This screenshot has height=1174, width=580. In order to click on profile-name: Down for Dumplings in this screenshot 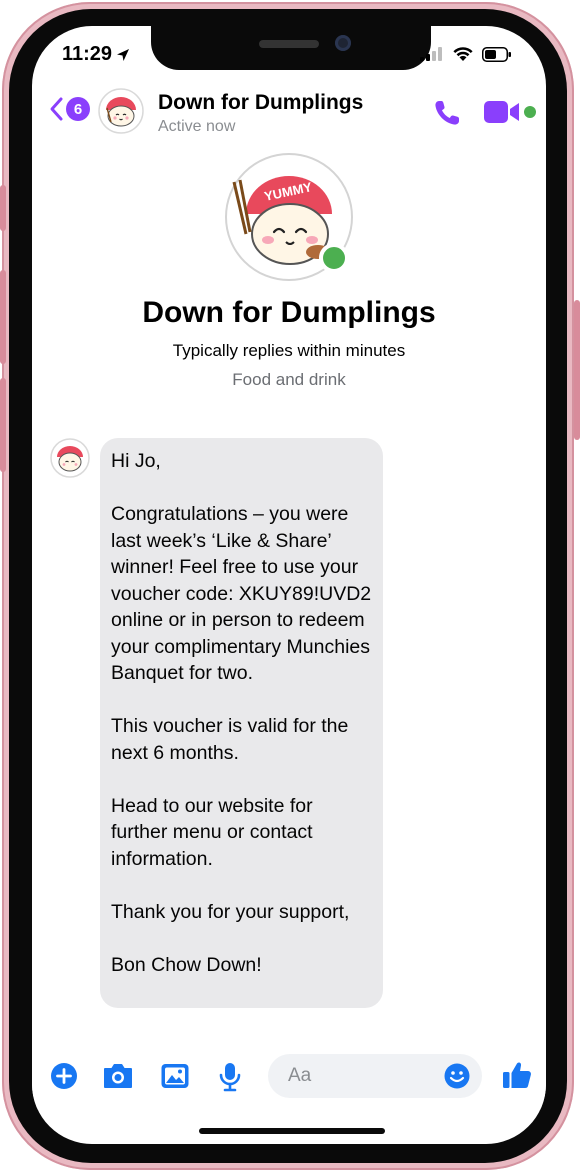, I will do `click(289, 312)`.